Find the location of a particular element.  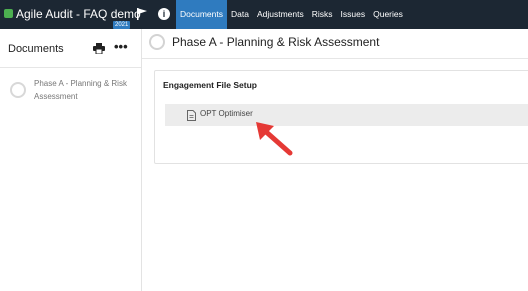

info-icon: i is located at coordinates (164, 14).